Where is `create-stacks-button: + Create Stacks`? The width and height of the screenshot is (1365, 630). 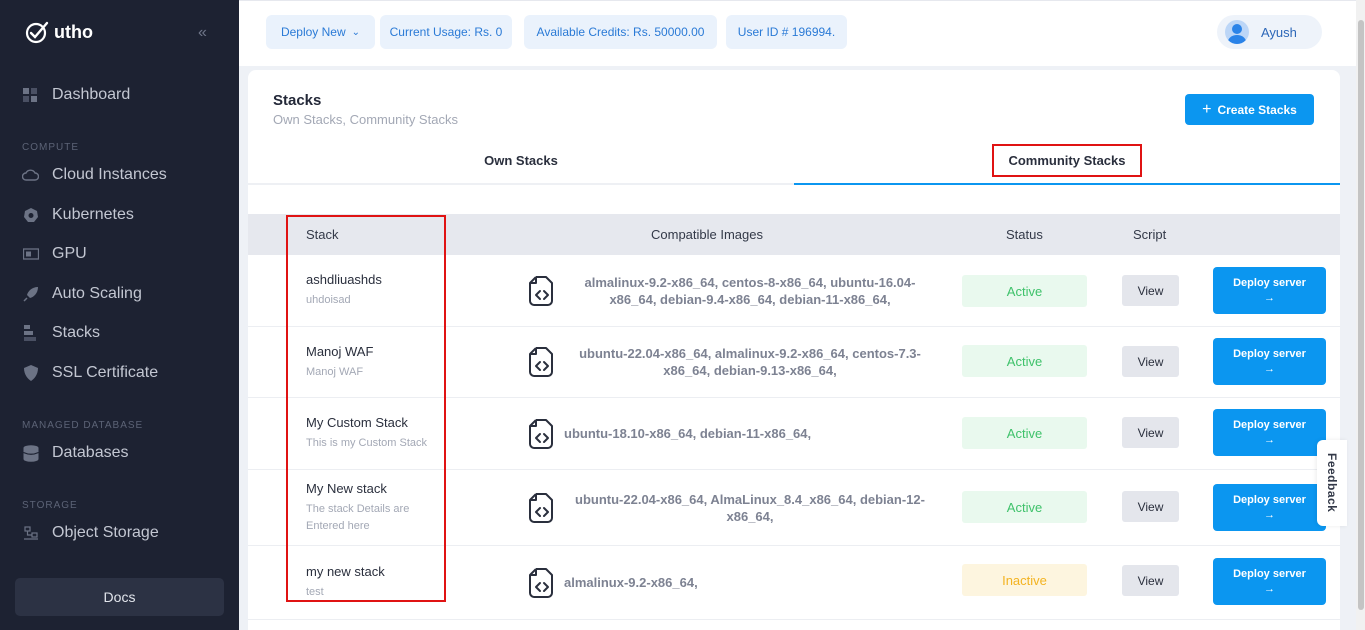 create-stacks-button: + Create Stacks is located at coordinates (1249, 109).